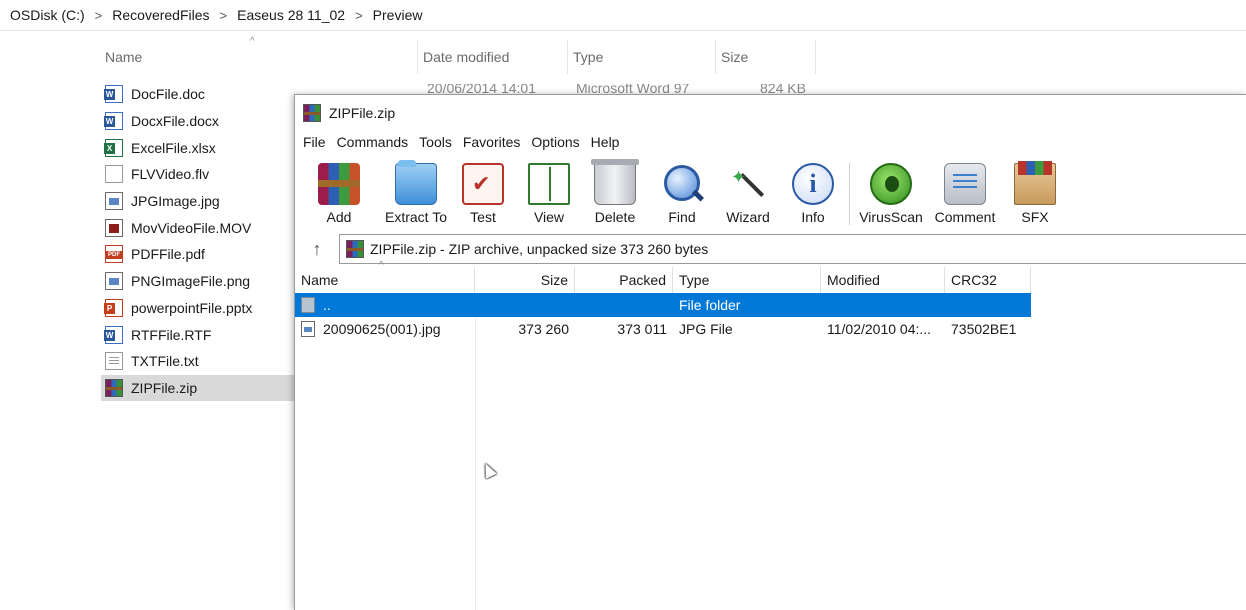 The image size is (1246, 610). Describe the element at coordinates (748, 184) in the screenshot. I see `magic-wand-icon` at that location.